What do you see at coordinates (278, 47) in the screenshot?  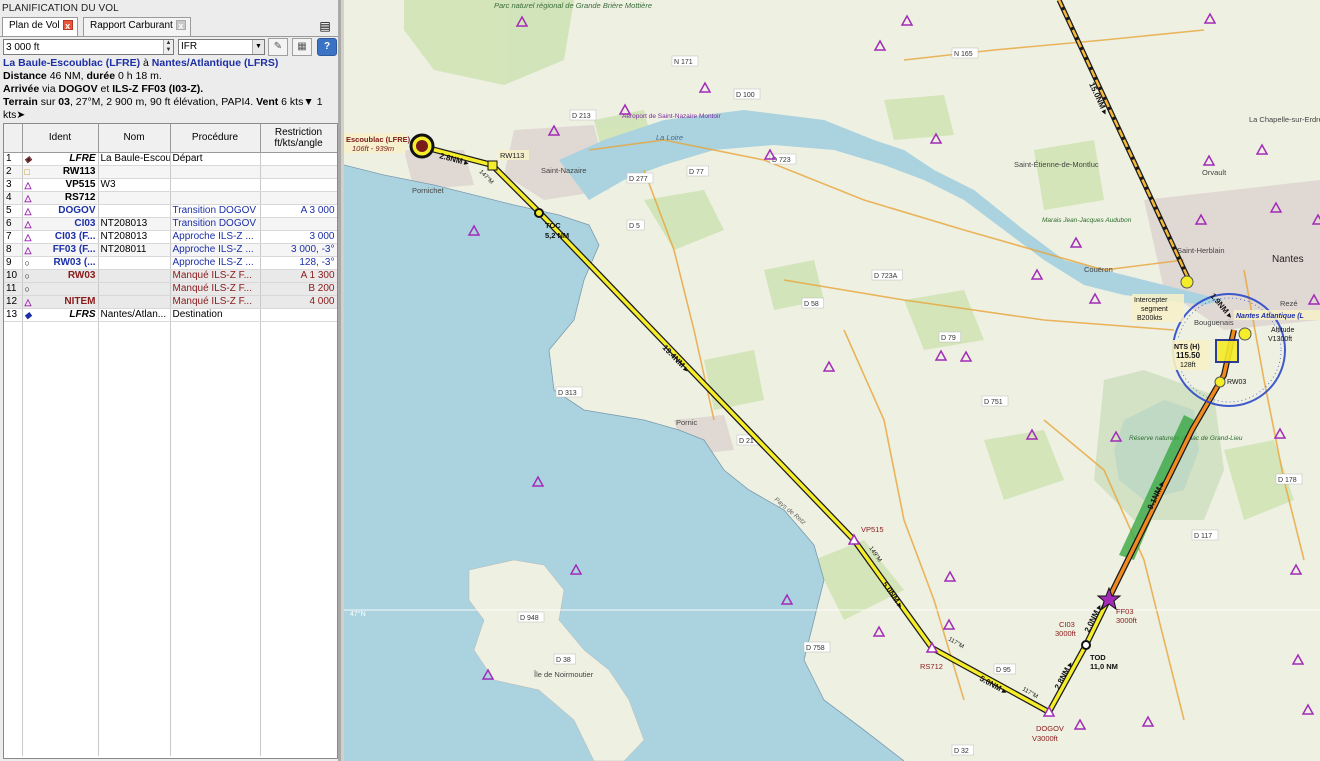 I see `edit-button: ✎` at bounding box center [278, 47].